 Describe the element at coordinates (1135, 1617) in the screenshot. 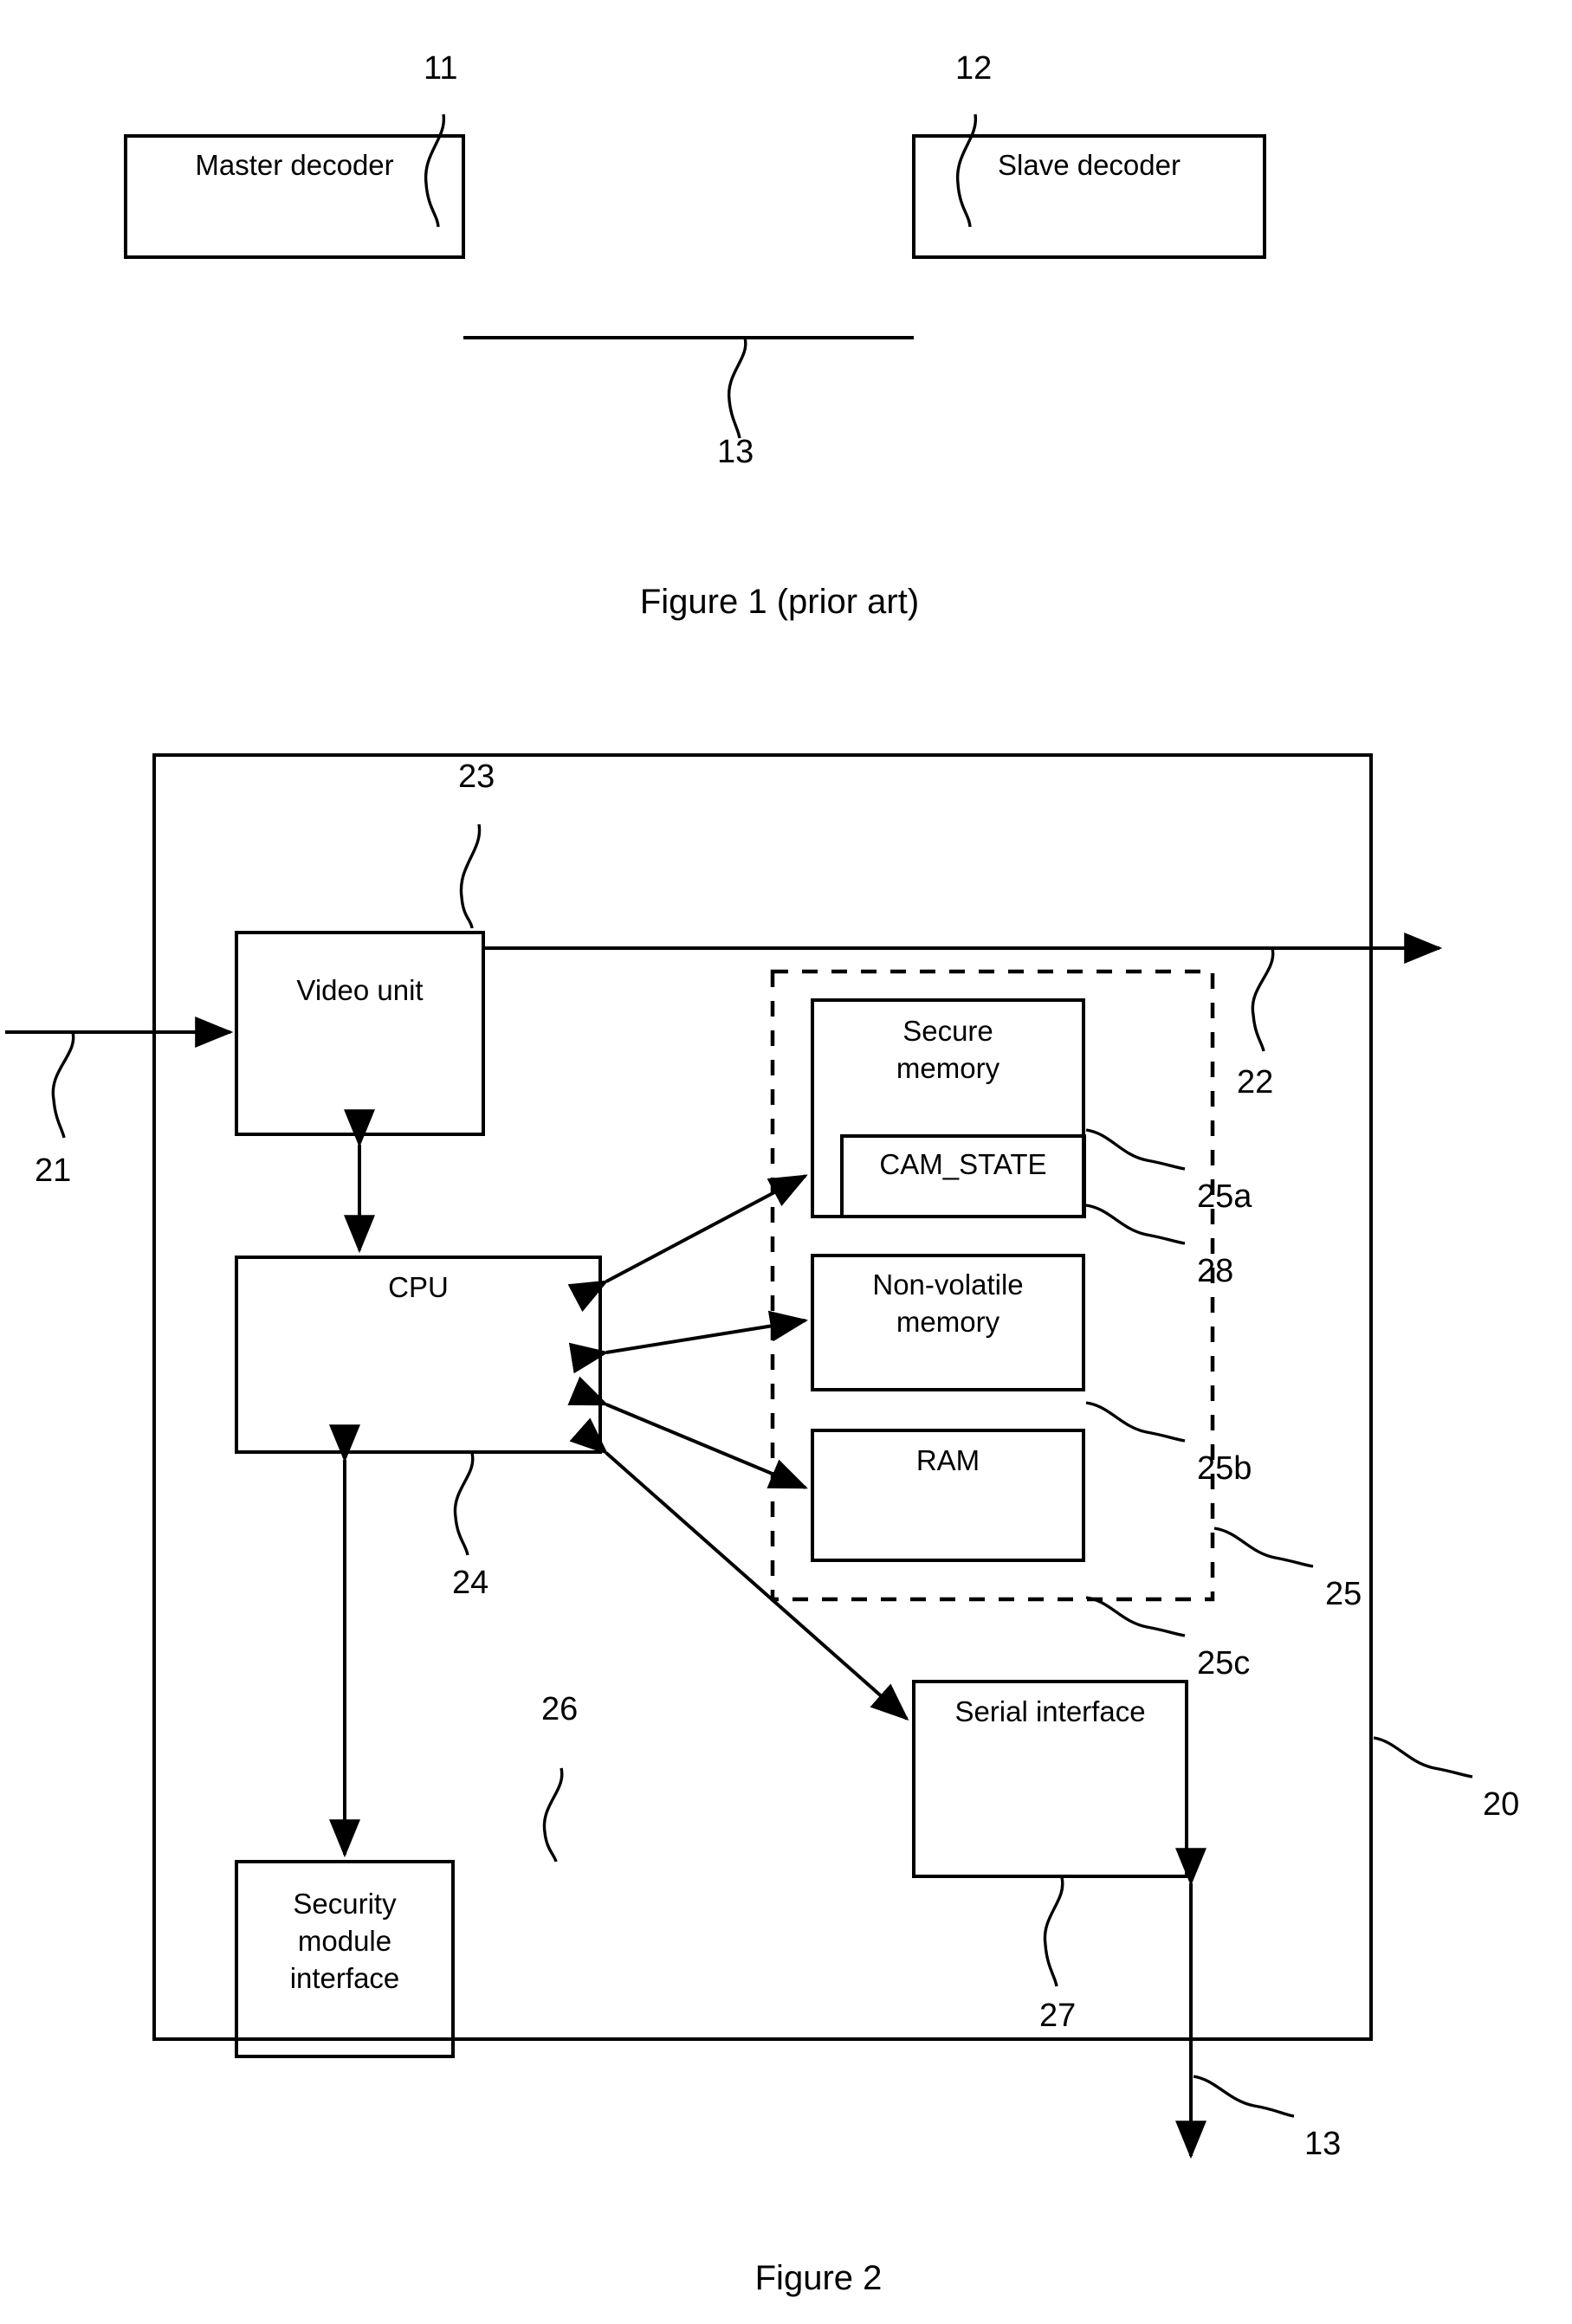

I see `leader-25c` at that location.